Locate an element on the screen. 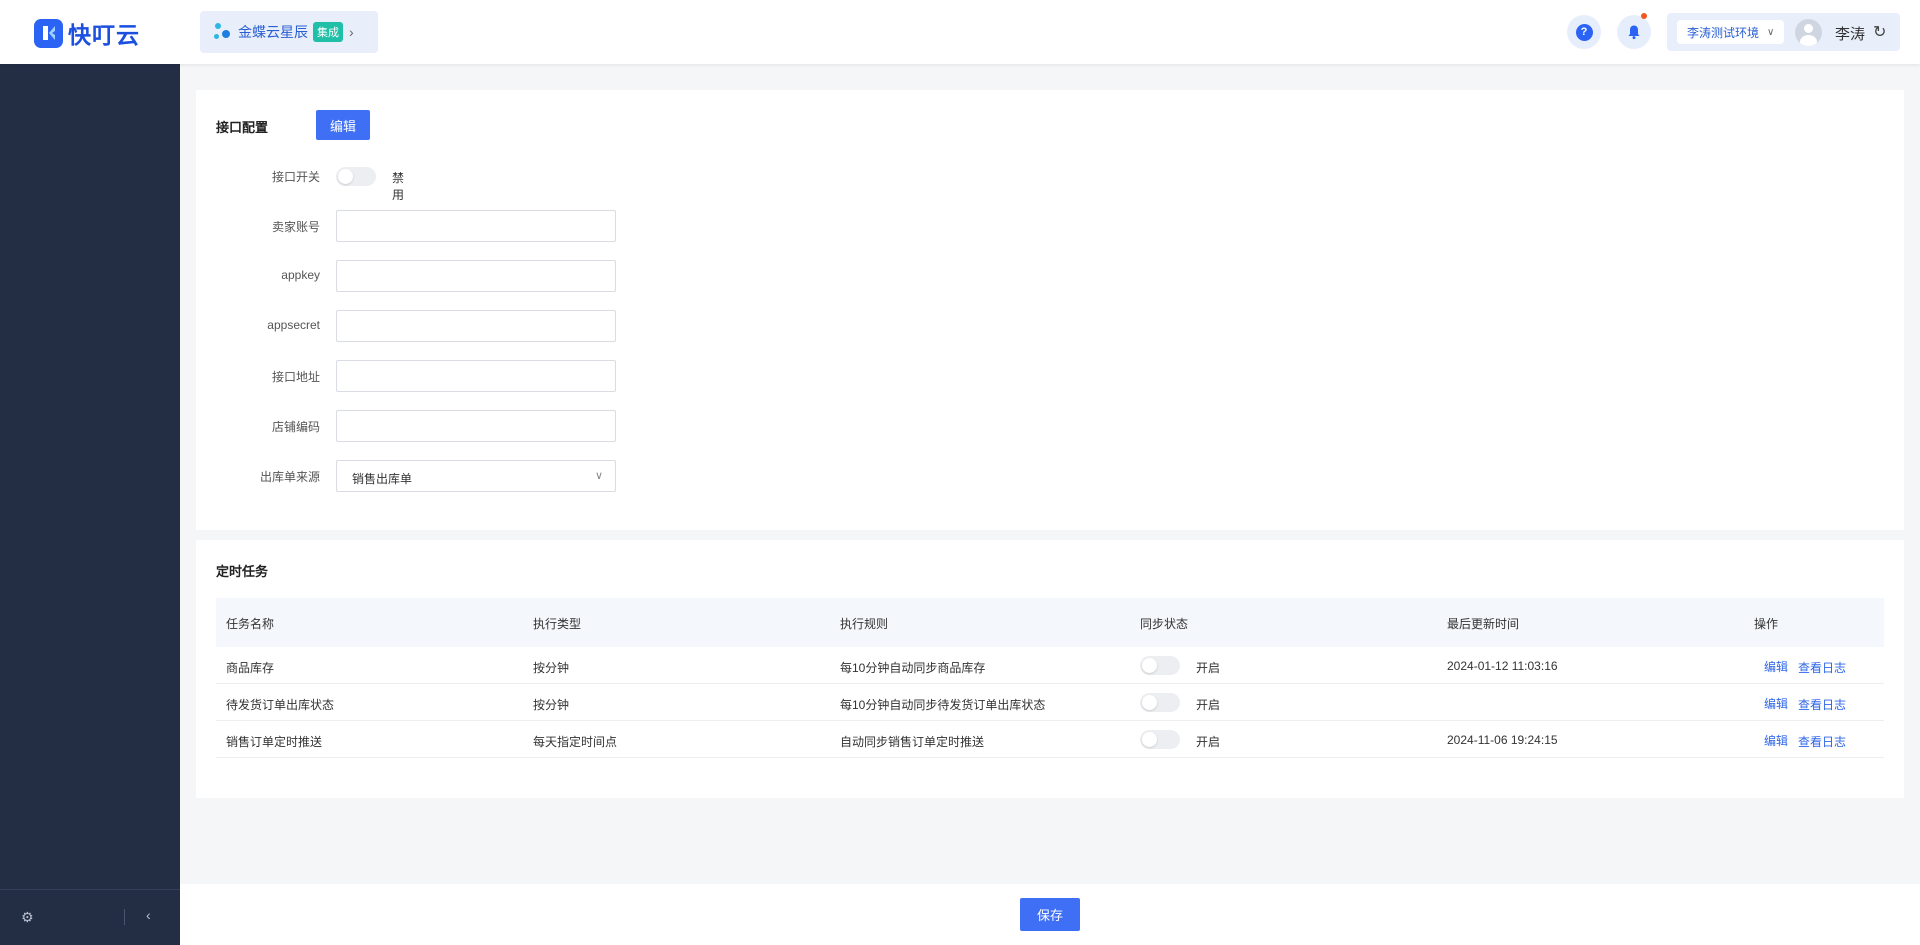 The width and height of the screenshot is (1920, 945). column-header: 执行规则 is located at coordinates (864, 624).